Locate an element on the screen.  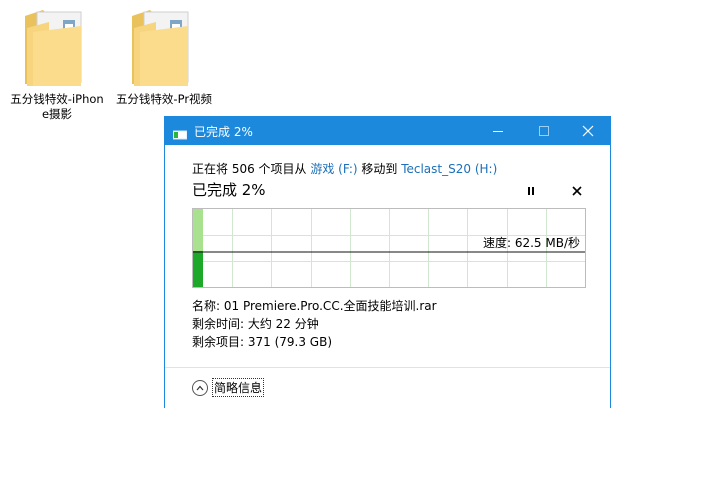
minimize-button is located at coordinates (498, 131).